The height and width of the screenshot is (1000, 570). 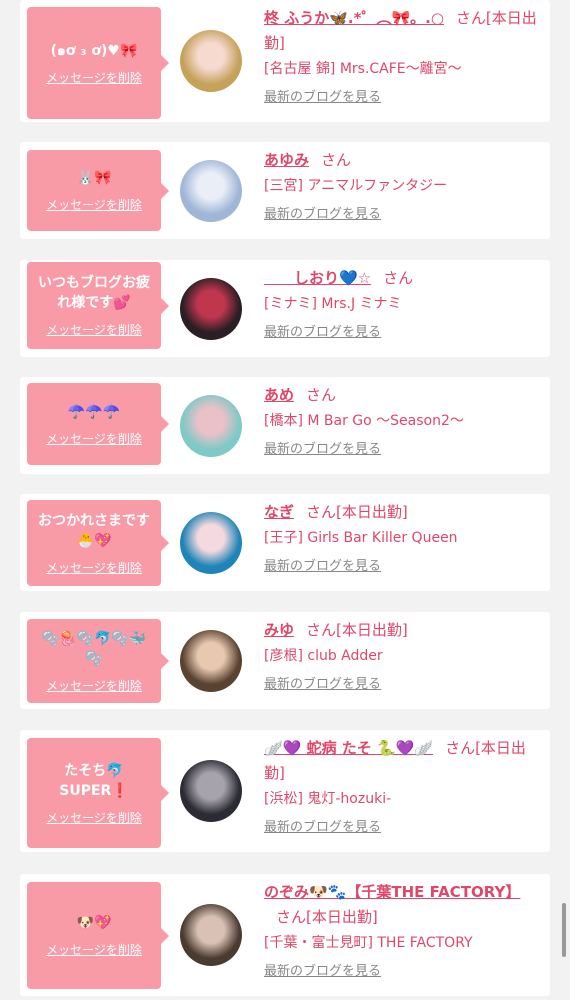 I want to click on shop-label: [浜松] 鬼灯-hozuki-, so click(x=328, y=799).